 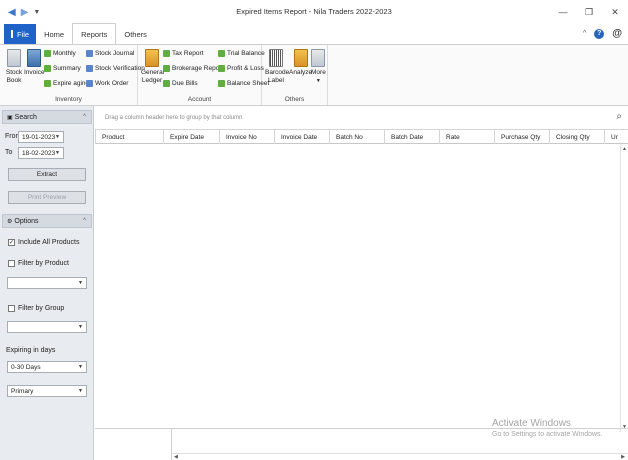 What do you see at coordinates (619, 116) in the screenshot?
I see `search-icon: ⌕` at bounding box center [619, 116].